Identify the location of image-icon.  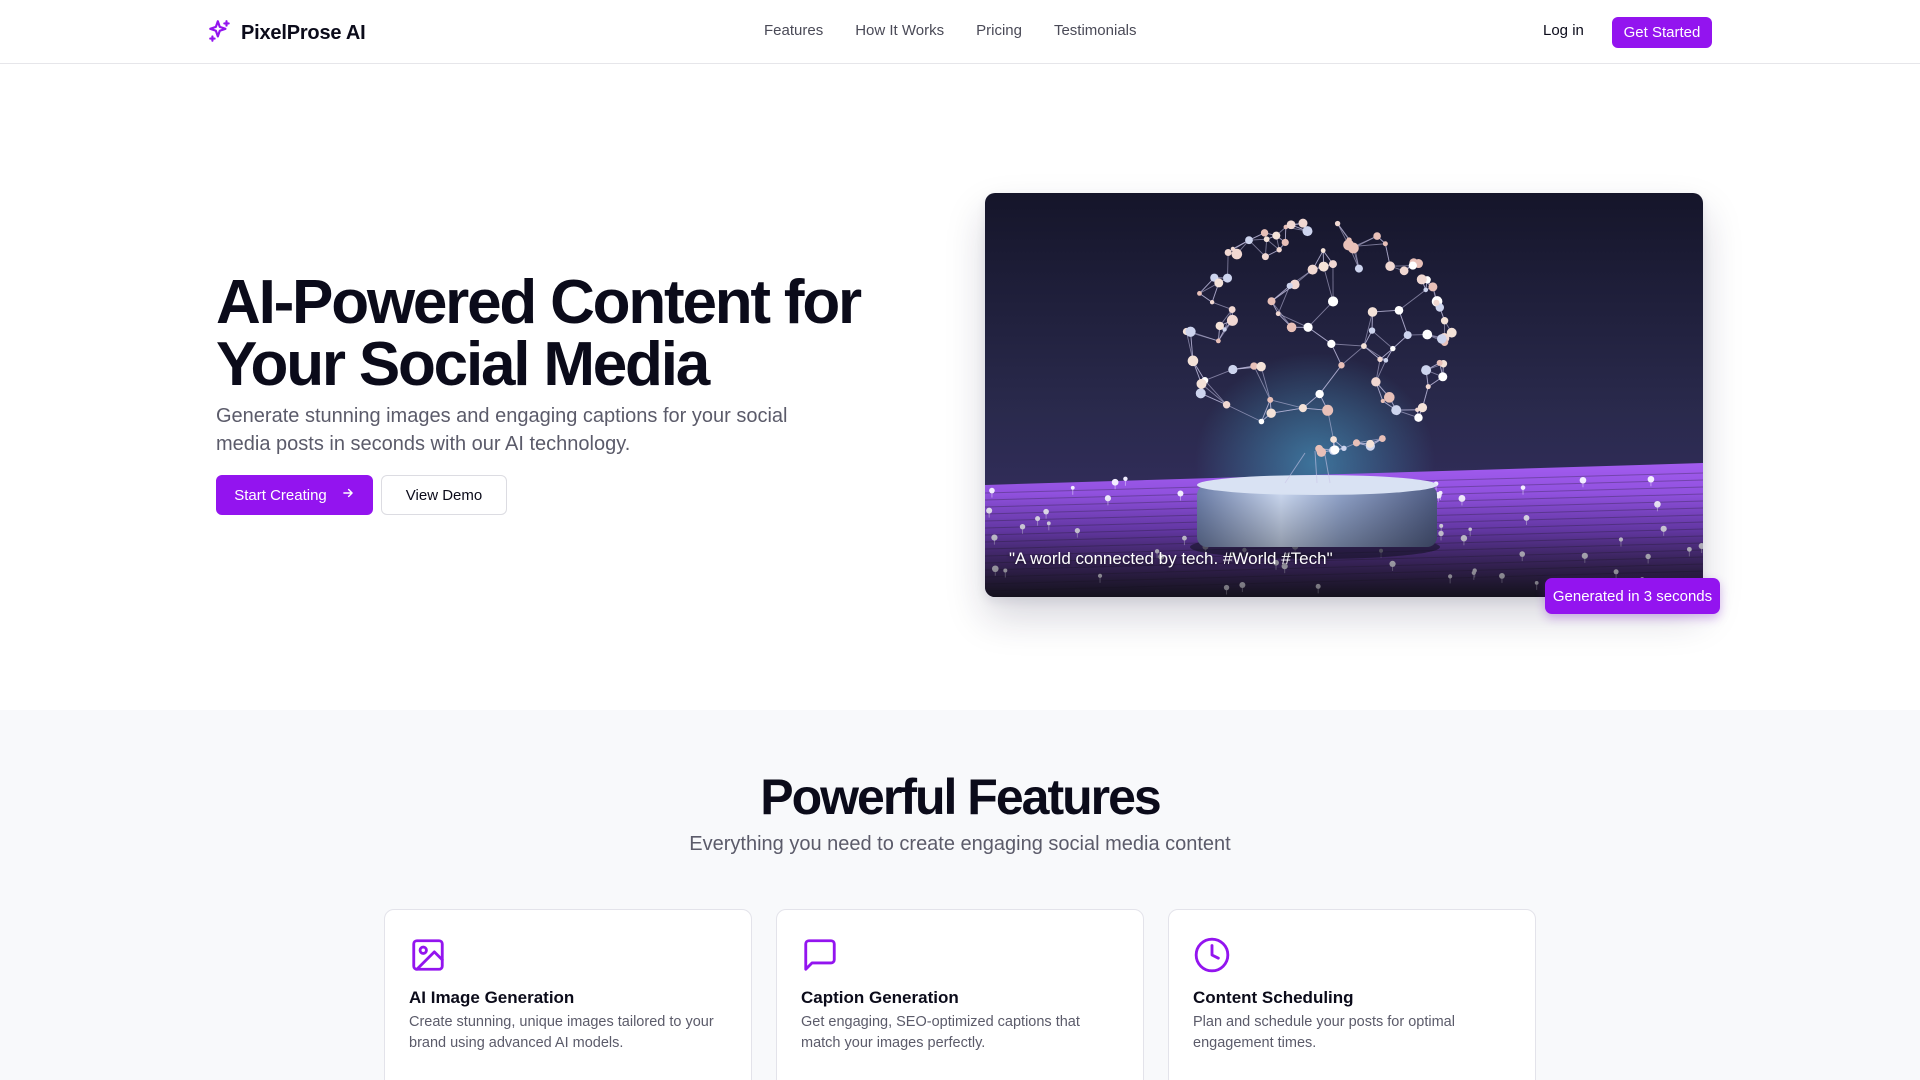
(428, 955).